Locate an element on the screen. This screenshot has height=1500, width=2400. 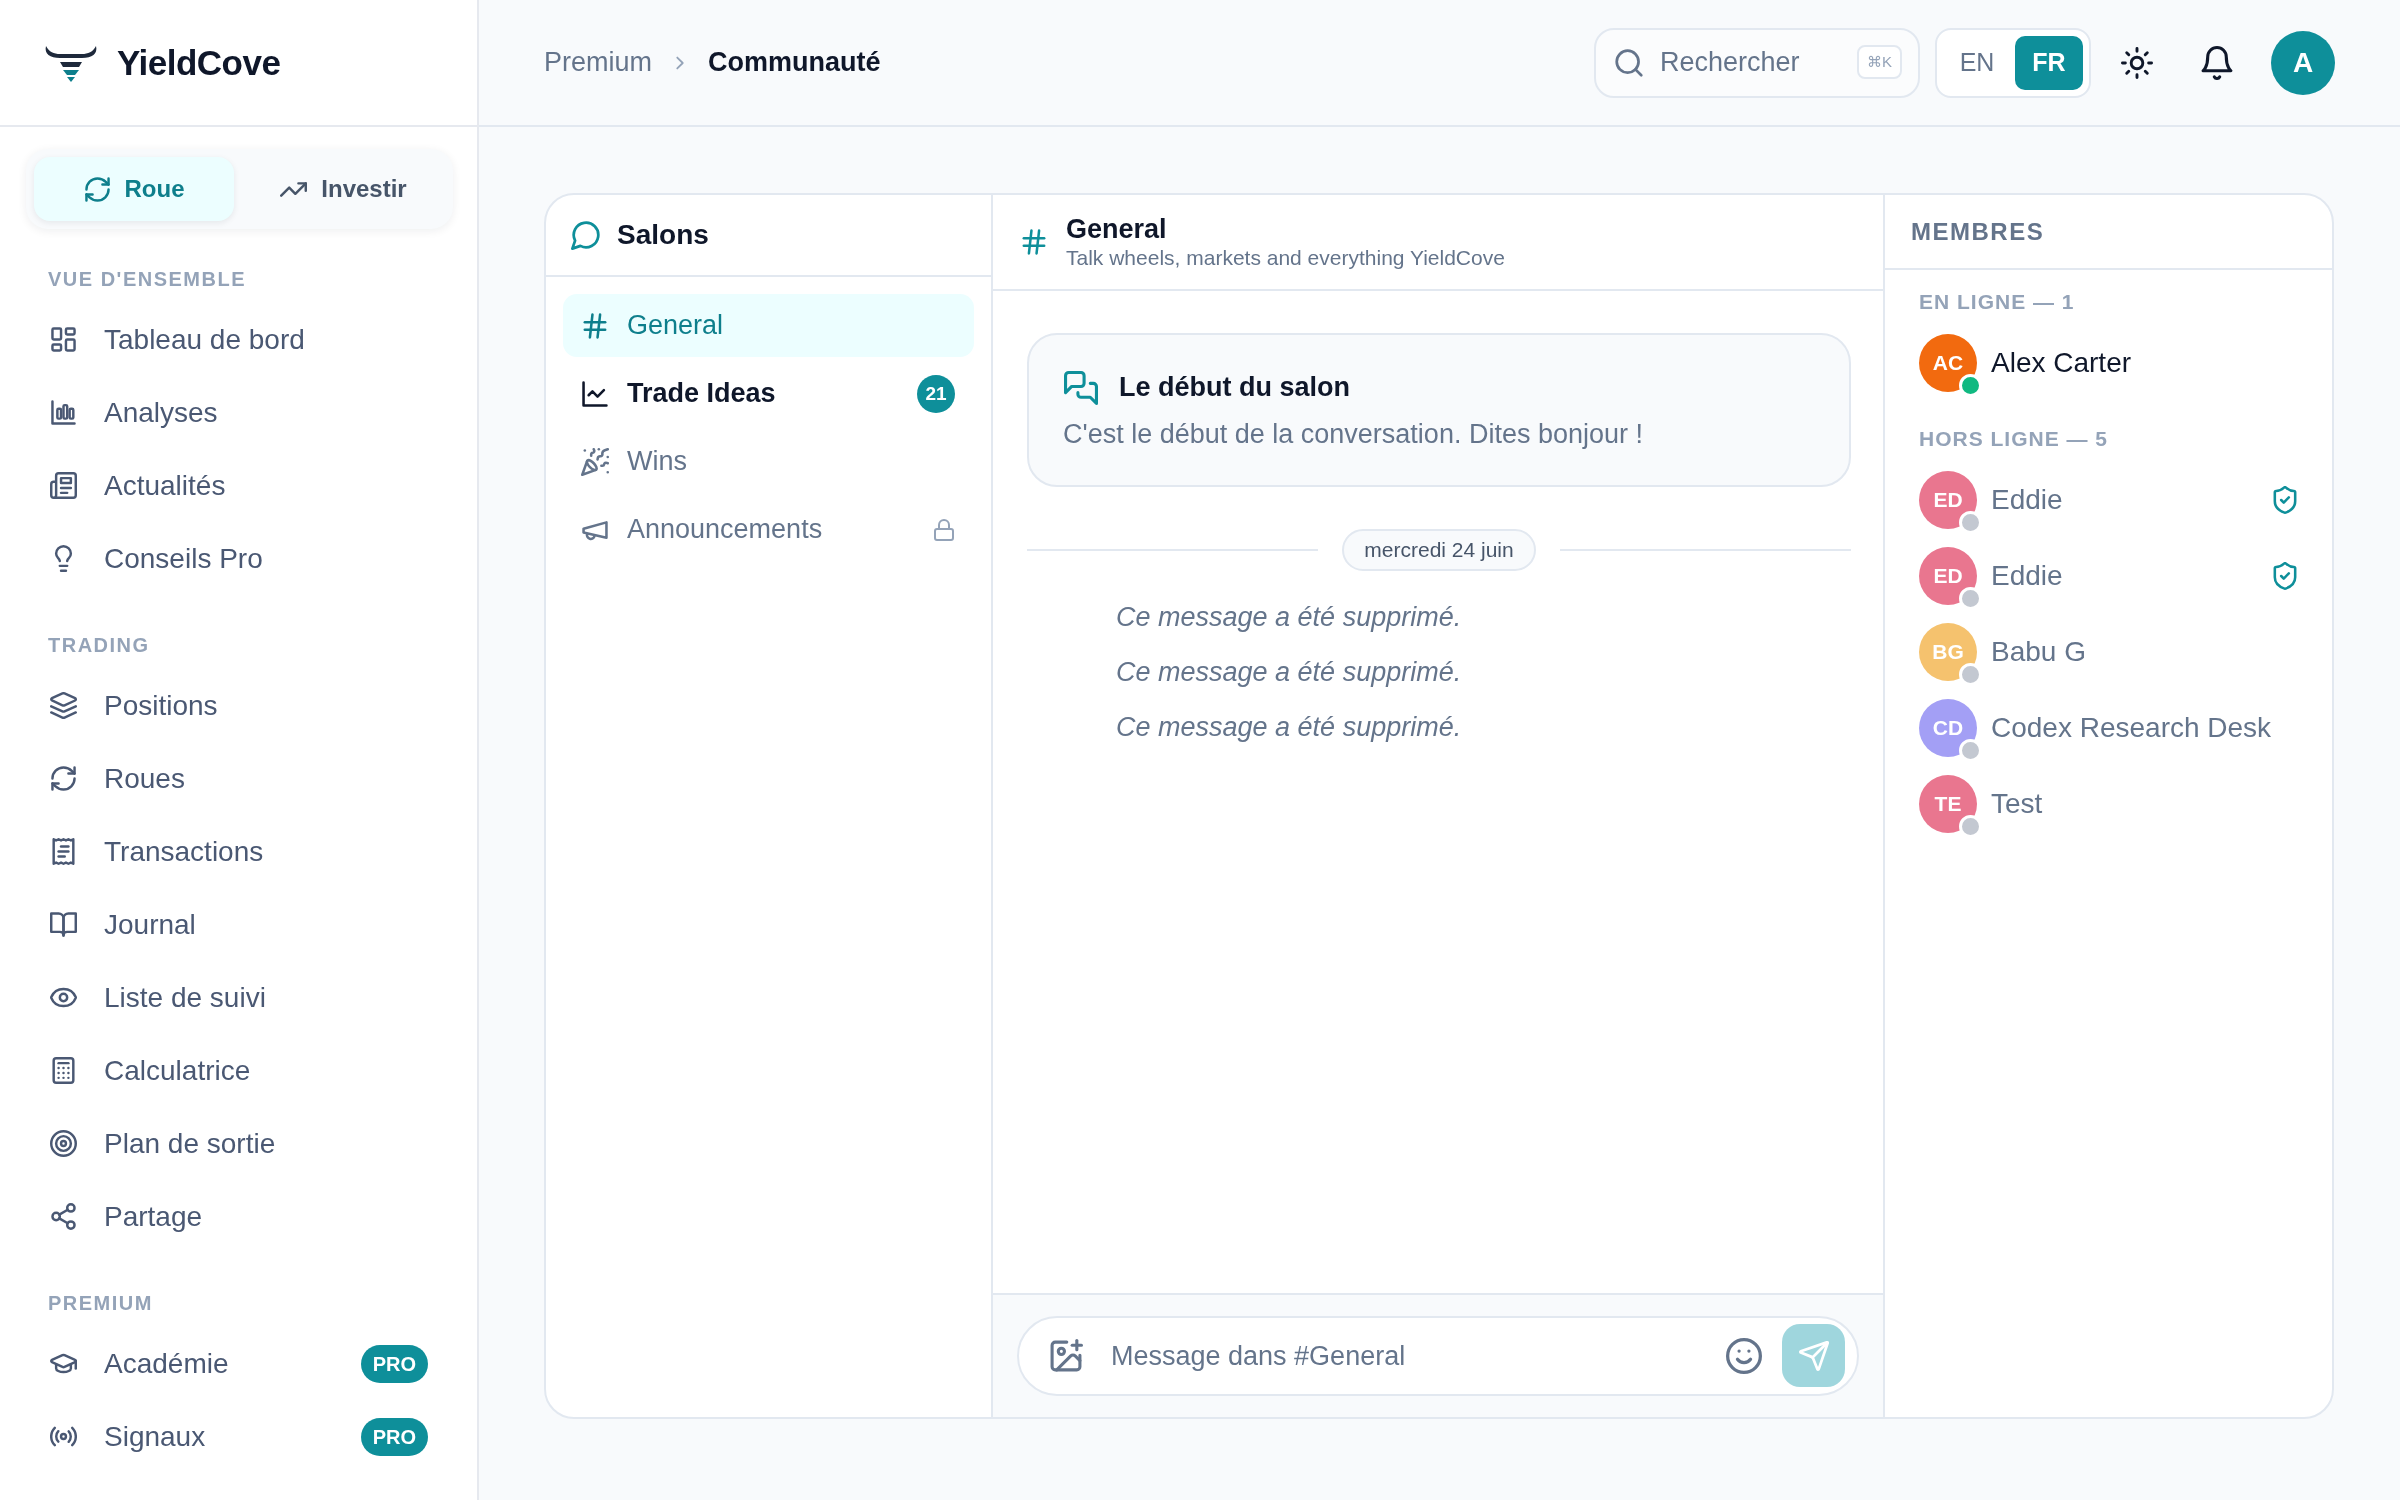
line-chart-icon is located at coordinates (595, 393).